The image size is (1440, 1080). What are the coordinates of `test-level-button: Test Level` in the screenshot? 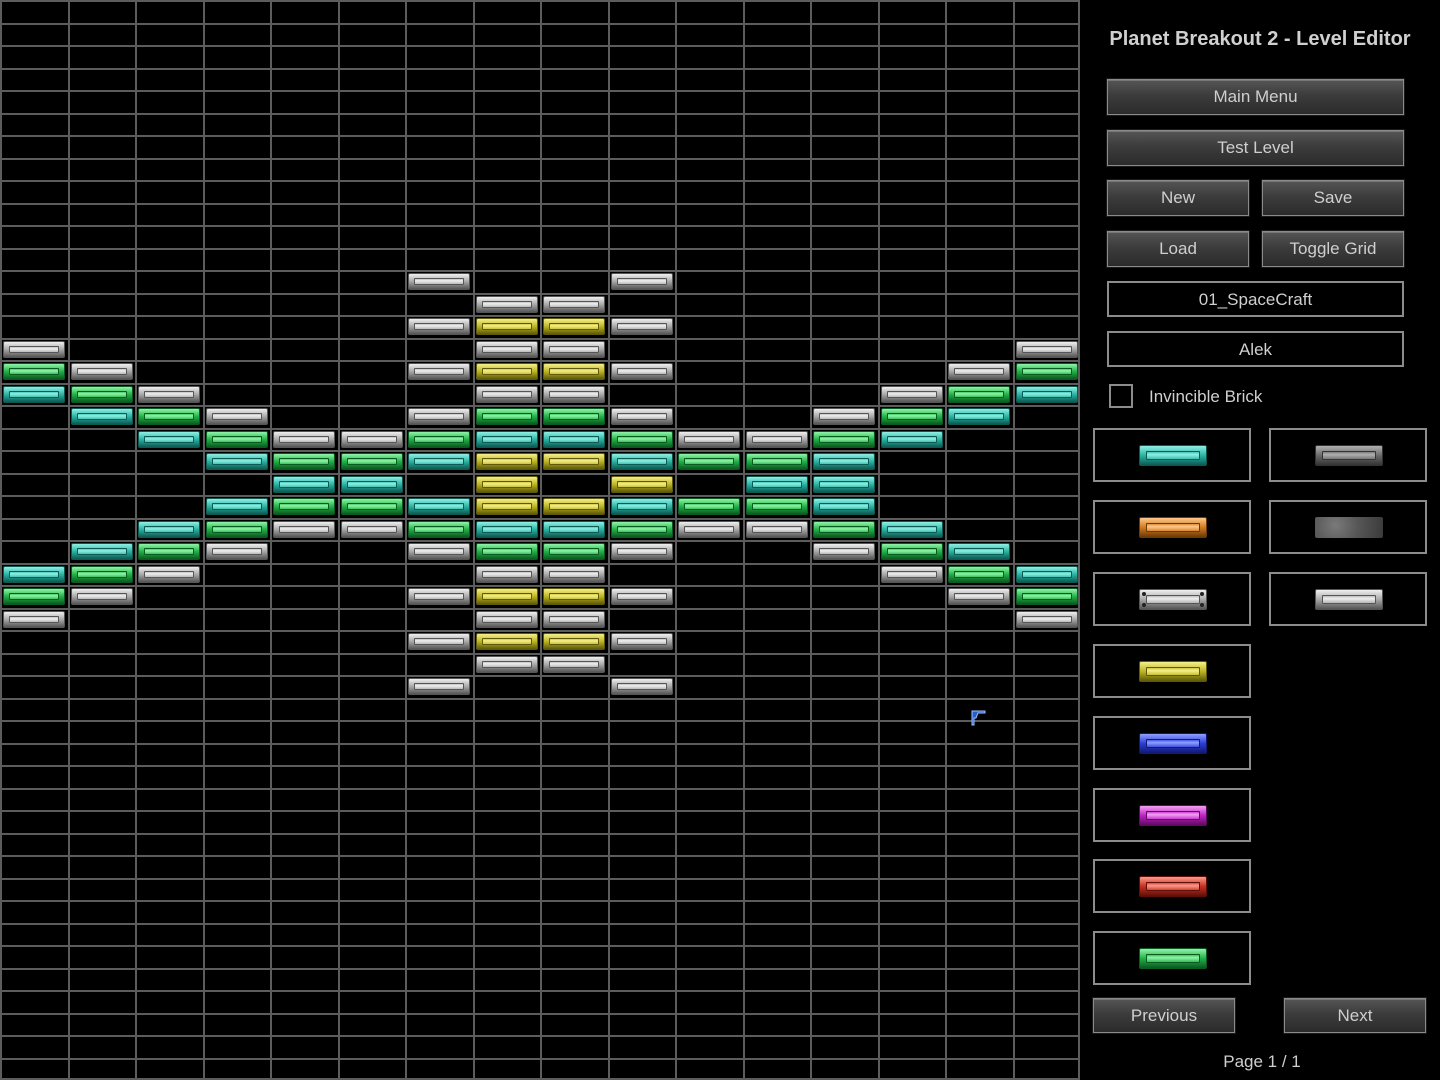 It's located at (1255, 148).